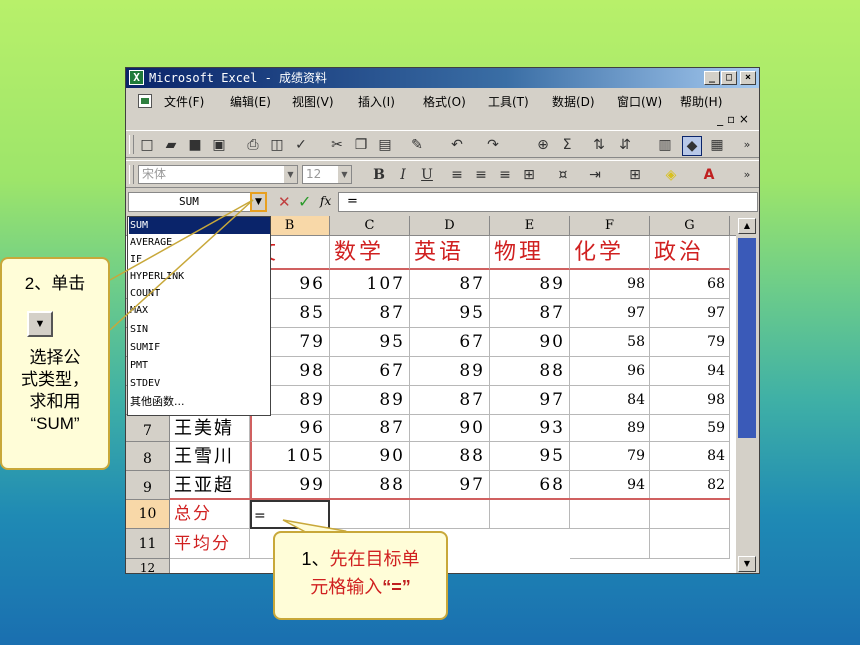 The image size is (860, 645). I want to click on callout-line: “SUM”, so click(55, 423).